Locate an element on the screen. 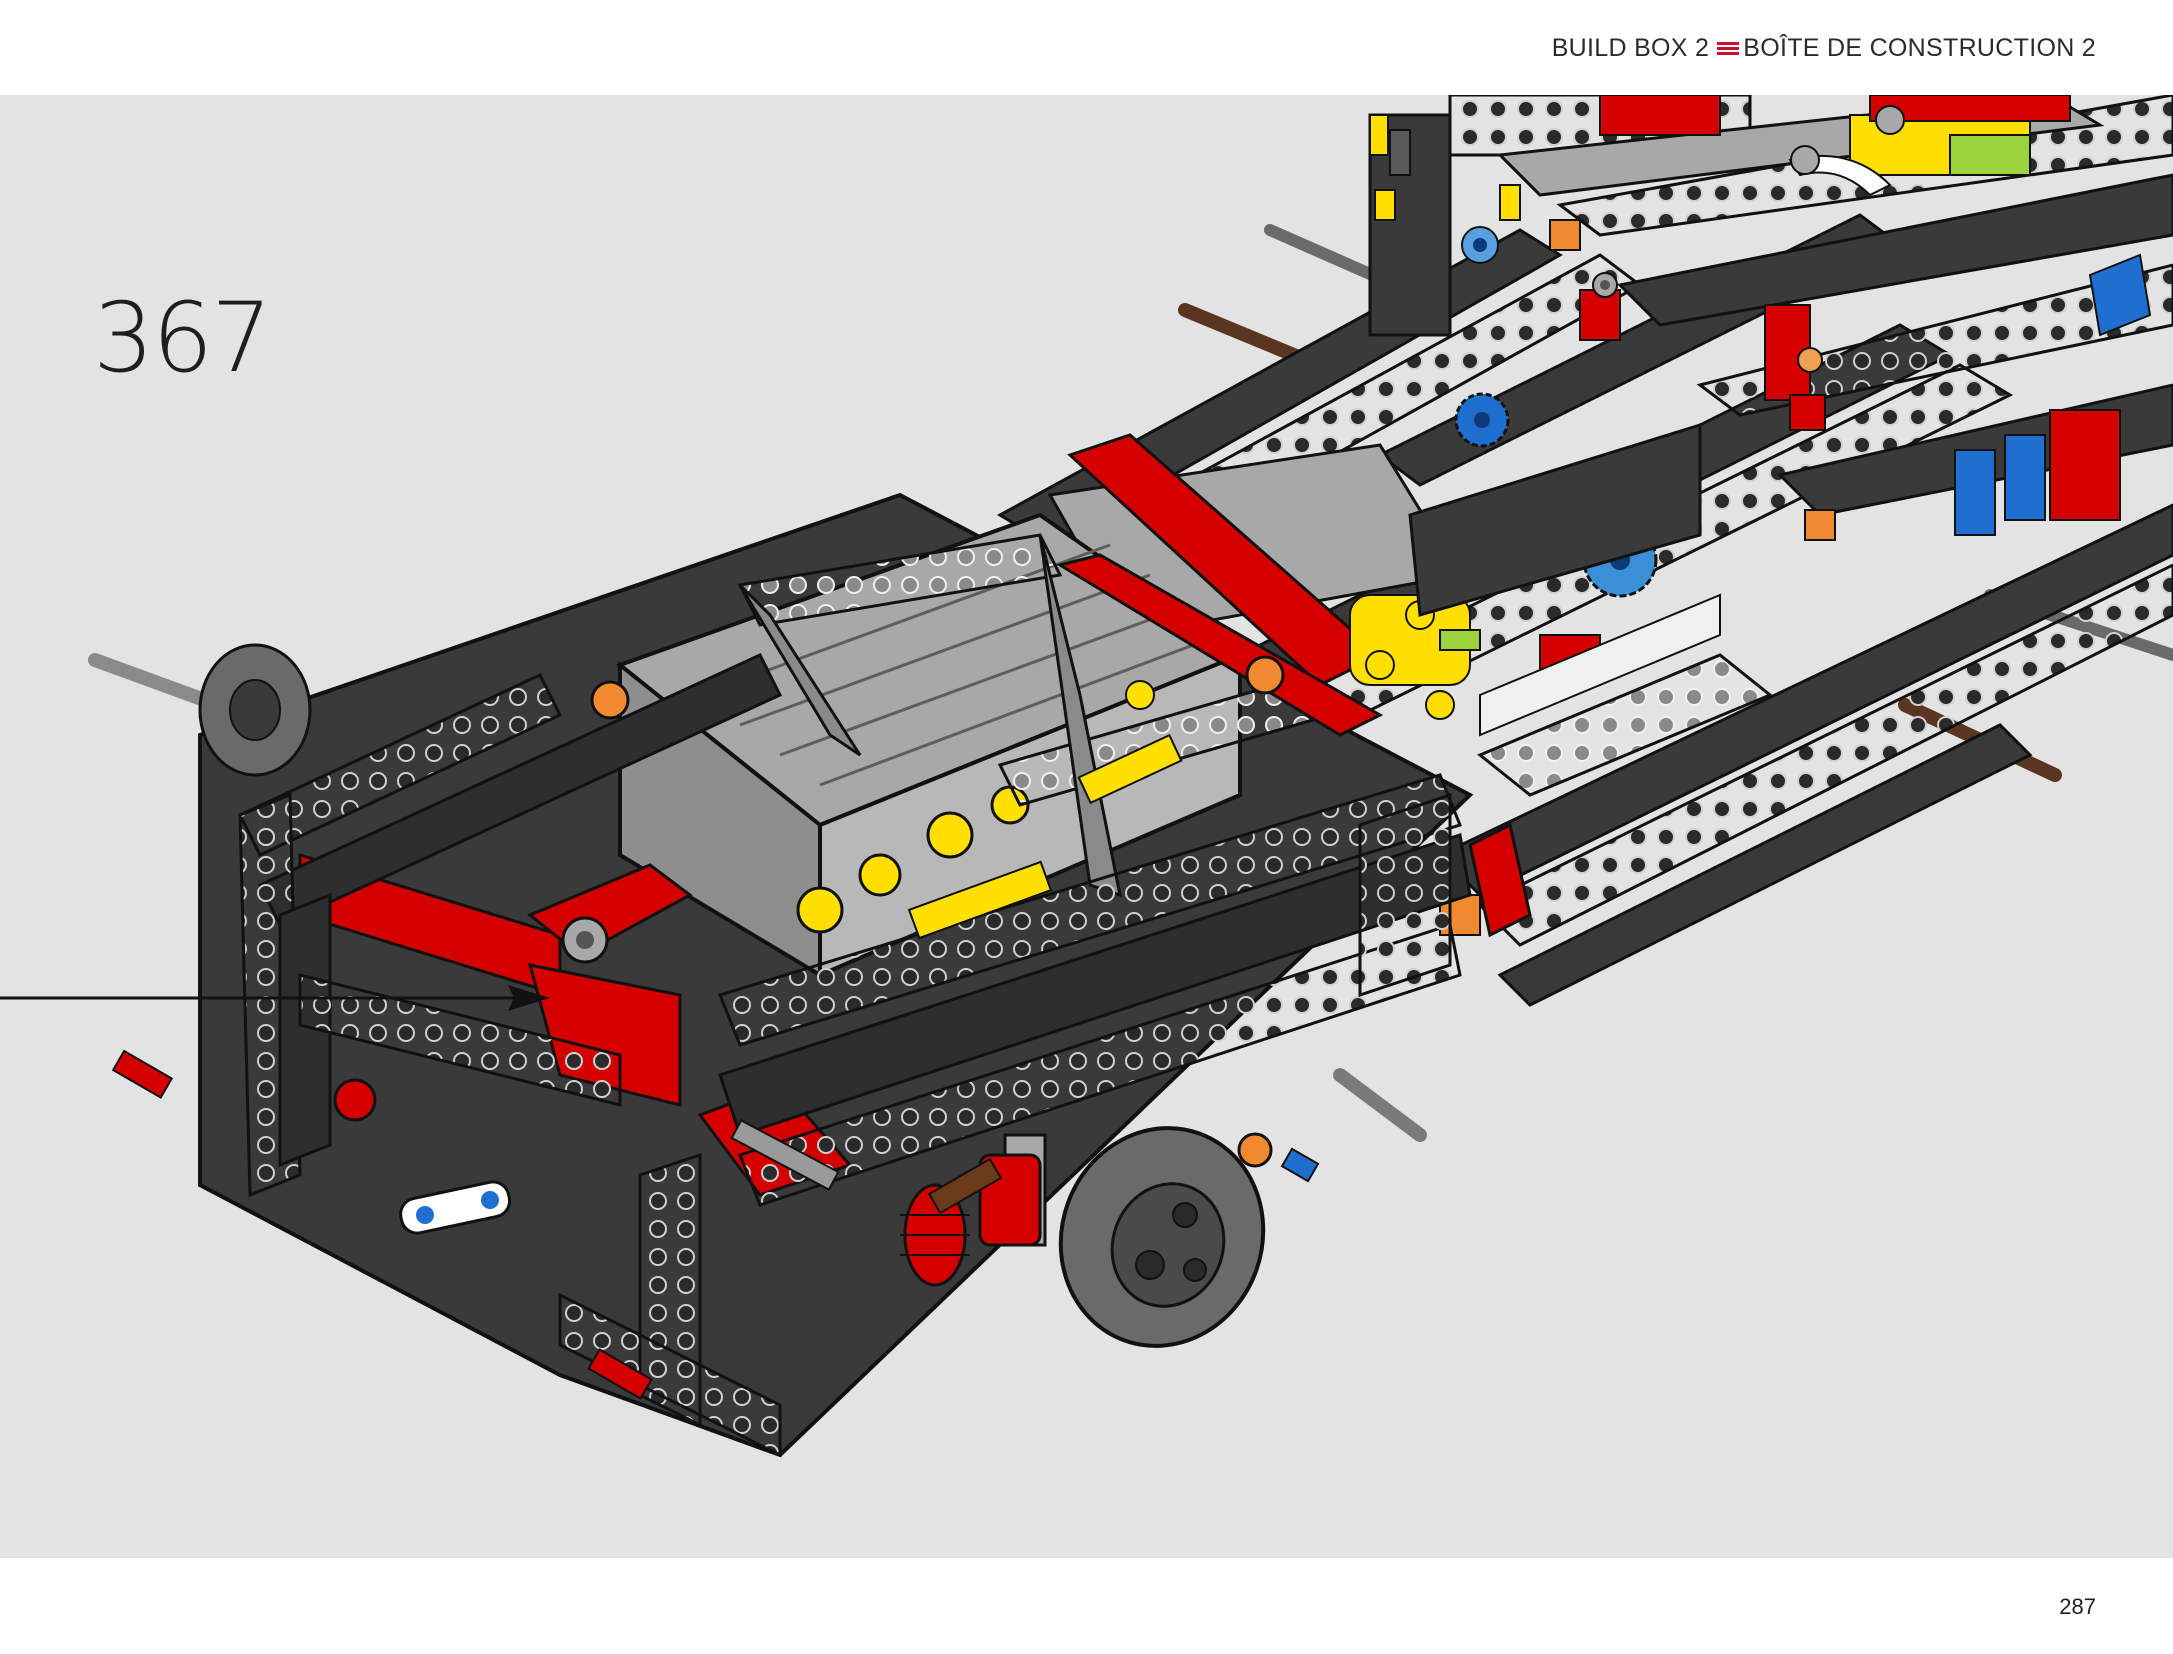 This screenshot has height=1654, width=2173. page-number: 287 is located at coordinates (2077, 1606).